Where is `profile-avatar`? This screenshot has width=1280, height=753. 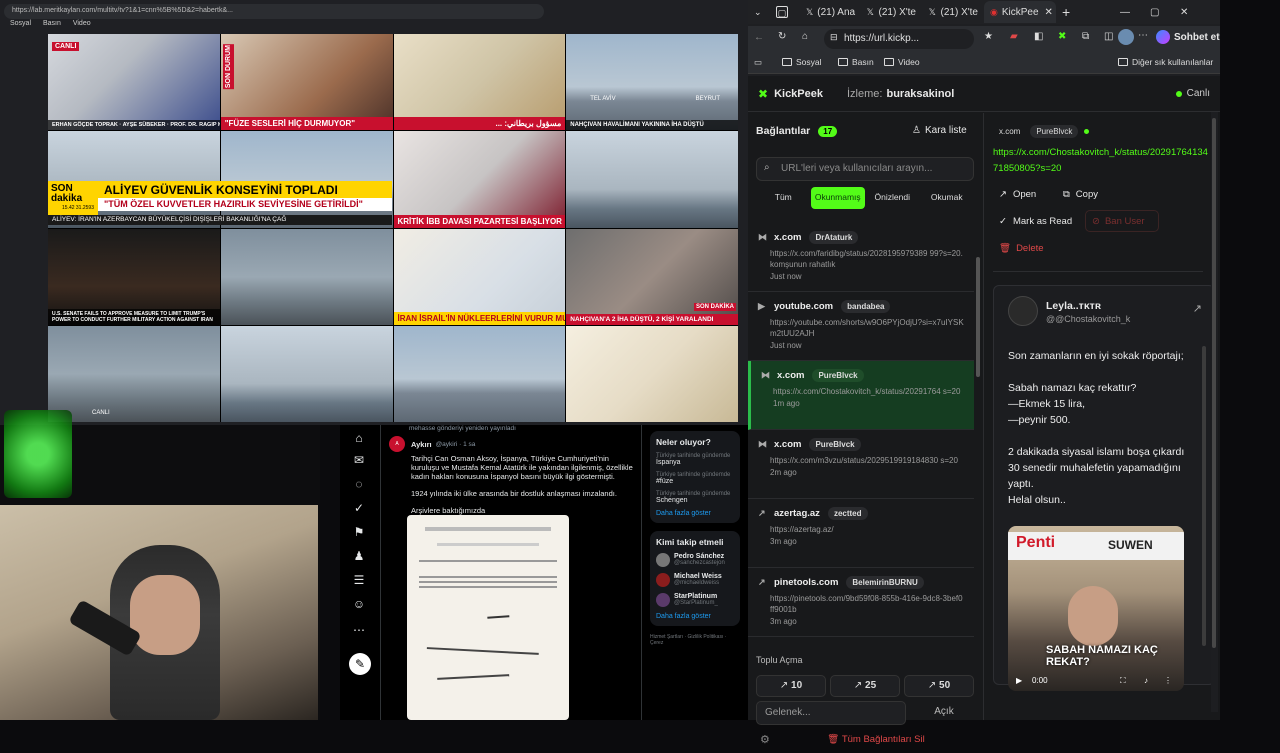
profile-avatar is located at coordinates (1126, 37).